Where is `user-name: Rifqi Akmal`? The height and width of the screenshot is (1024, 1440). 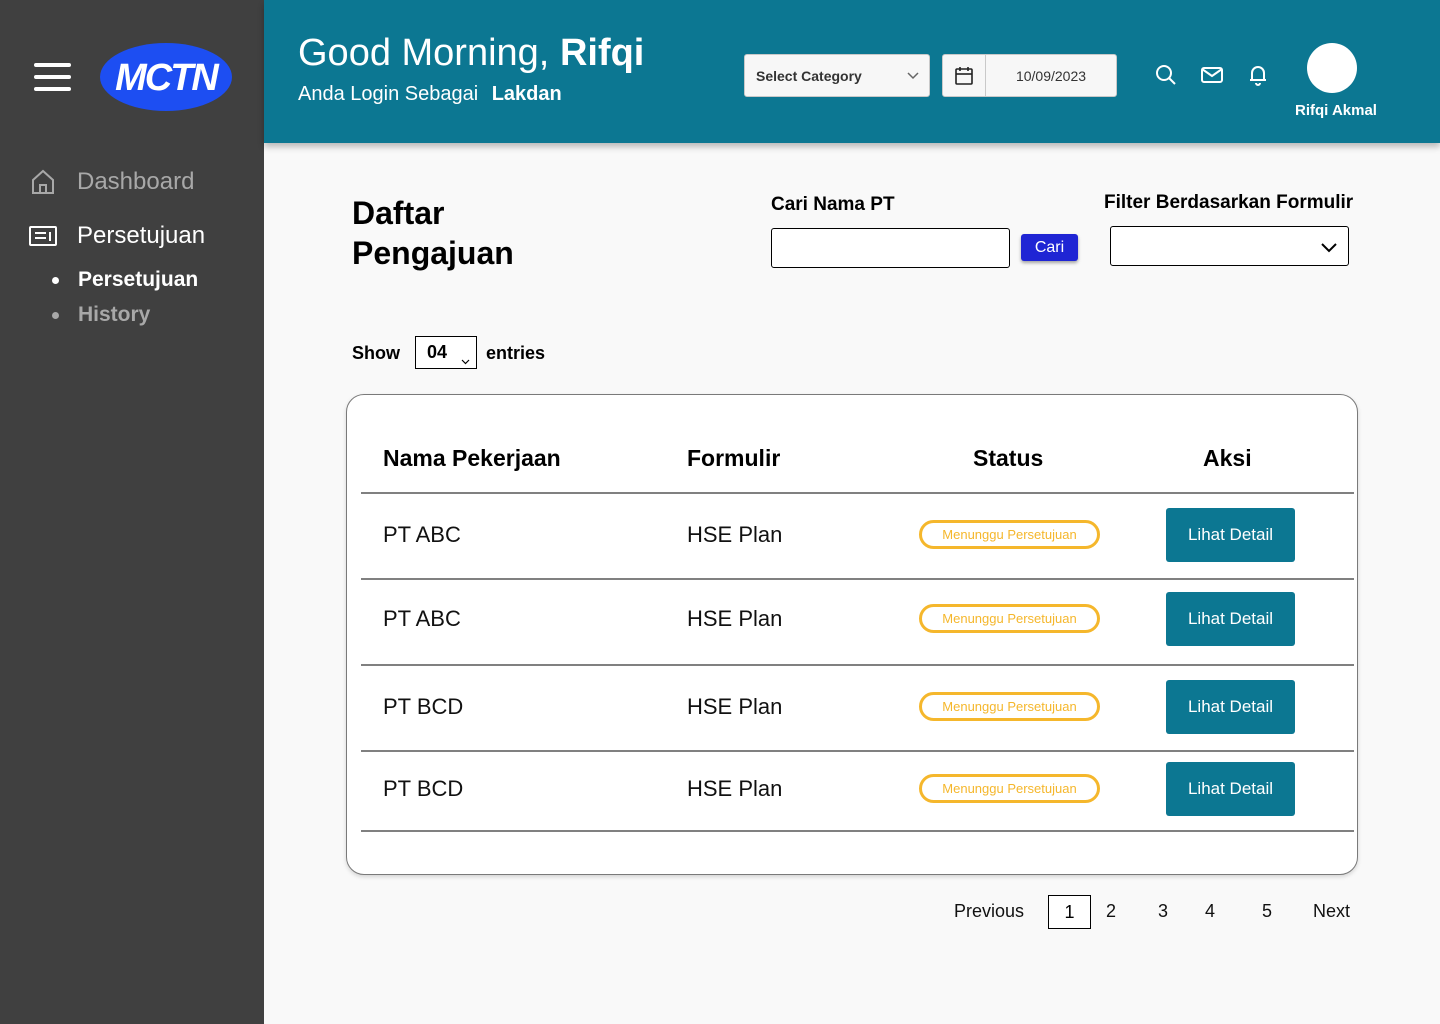
user-name: Rifqi Akmal is located at coordinates (1336, 110).